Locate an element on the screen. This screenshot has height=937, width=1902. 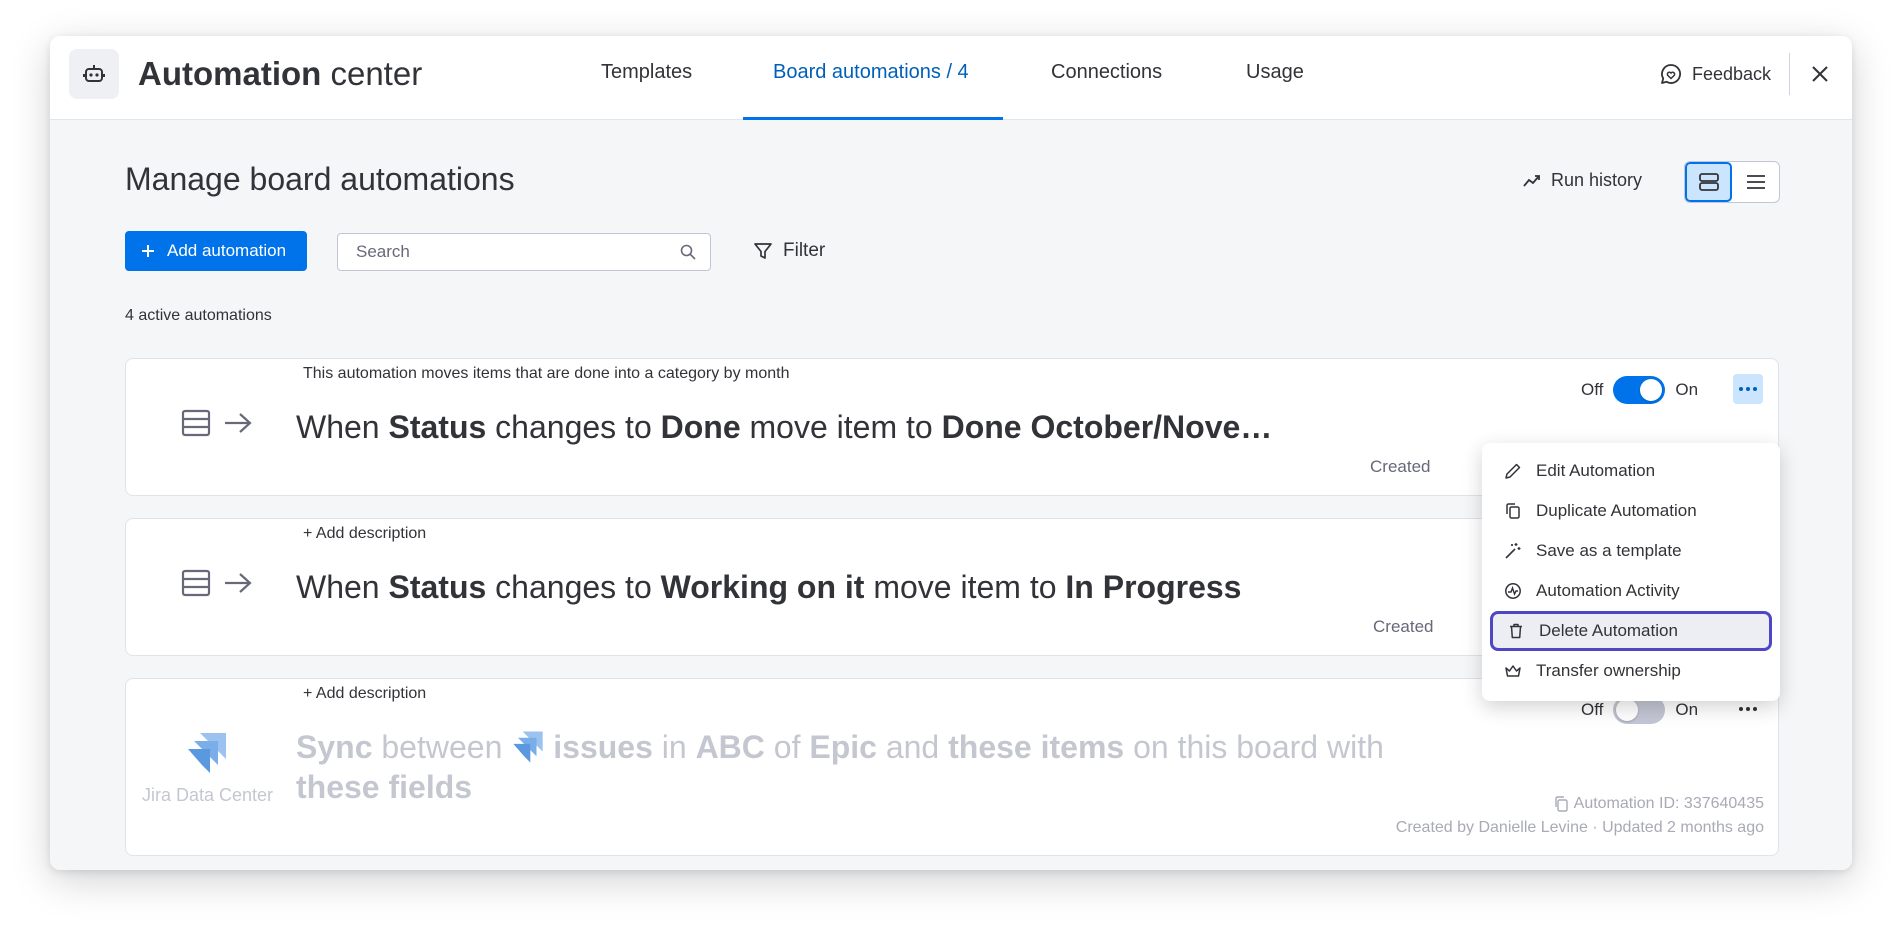
jira-inline-icon is located at coordinates (528, 747).